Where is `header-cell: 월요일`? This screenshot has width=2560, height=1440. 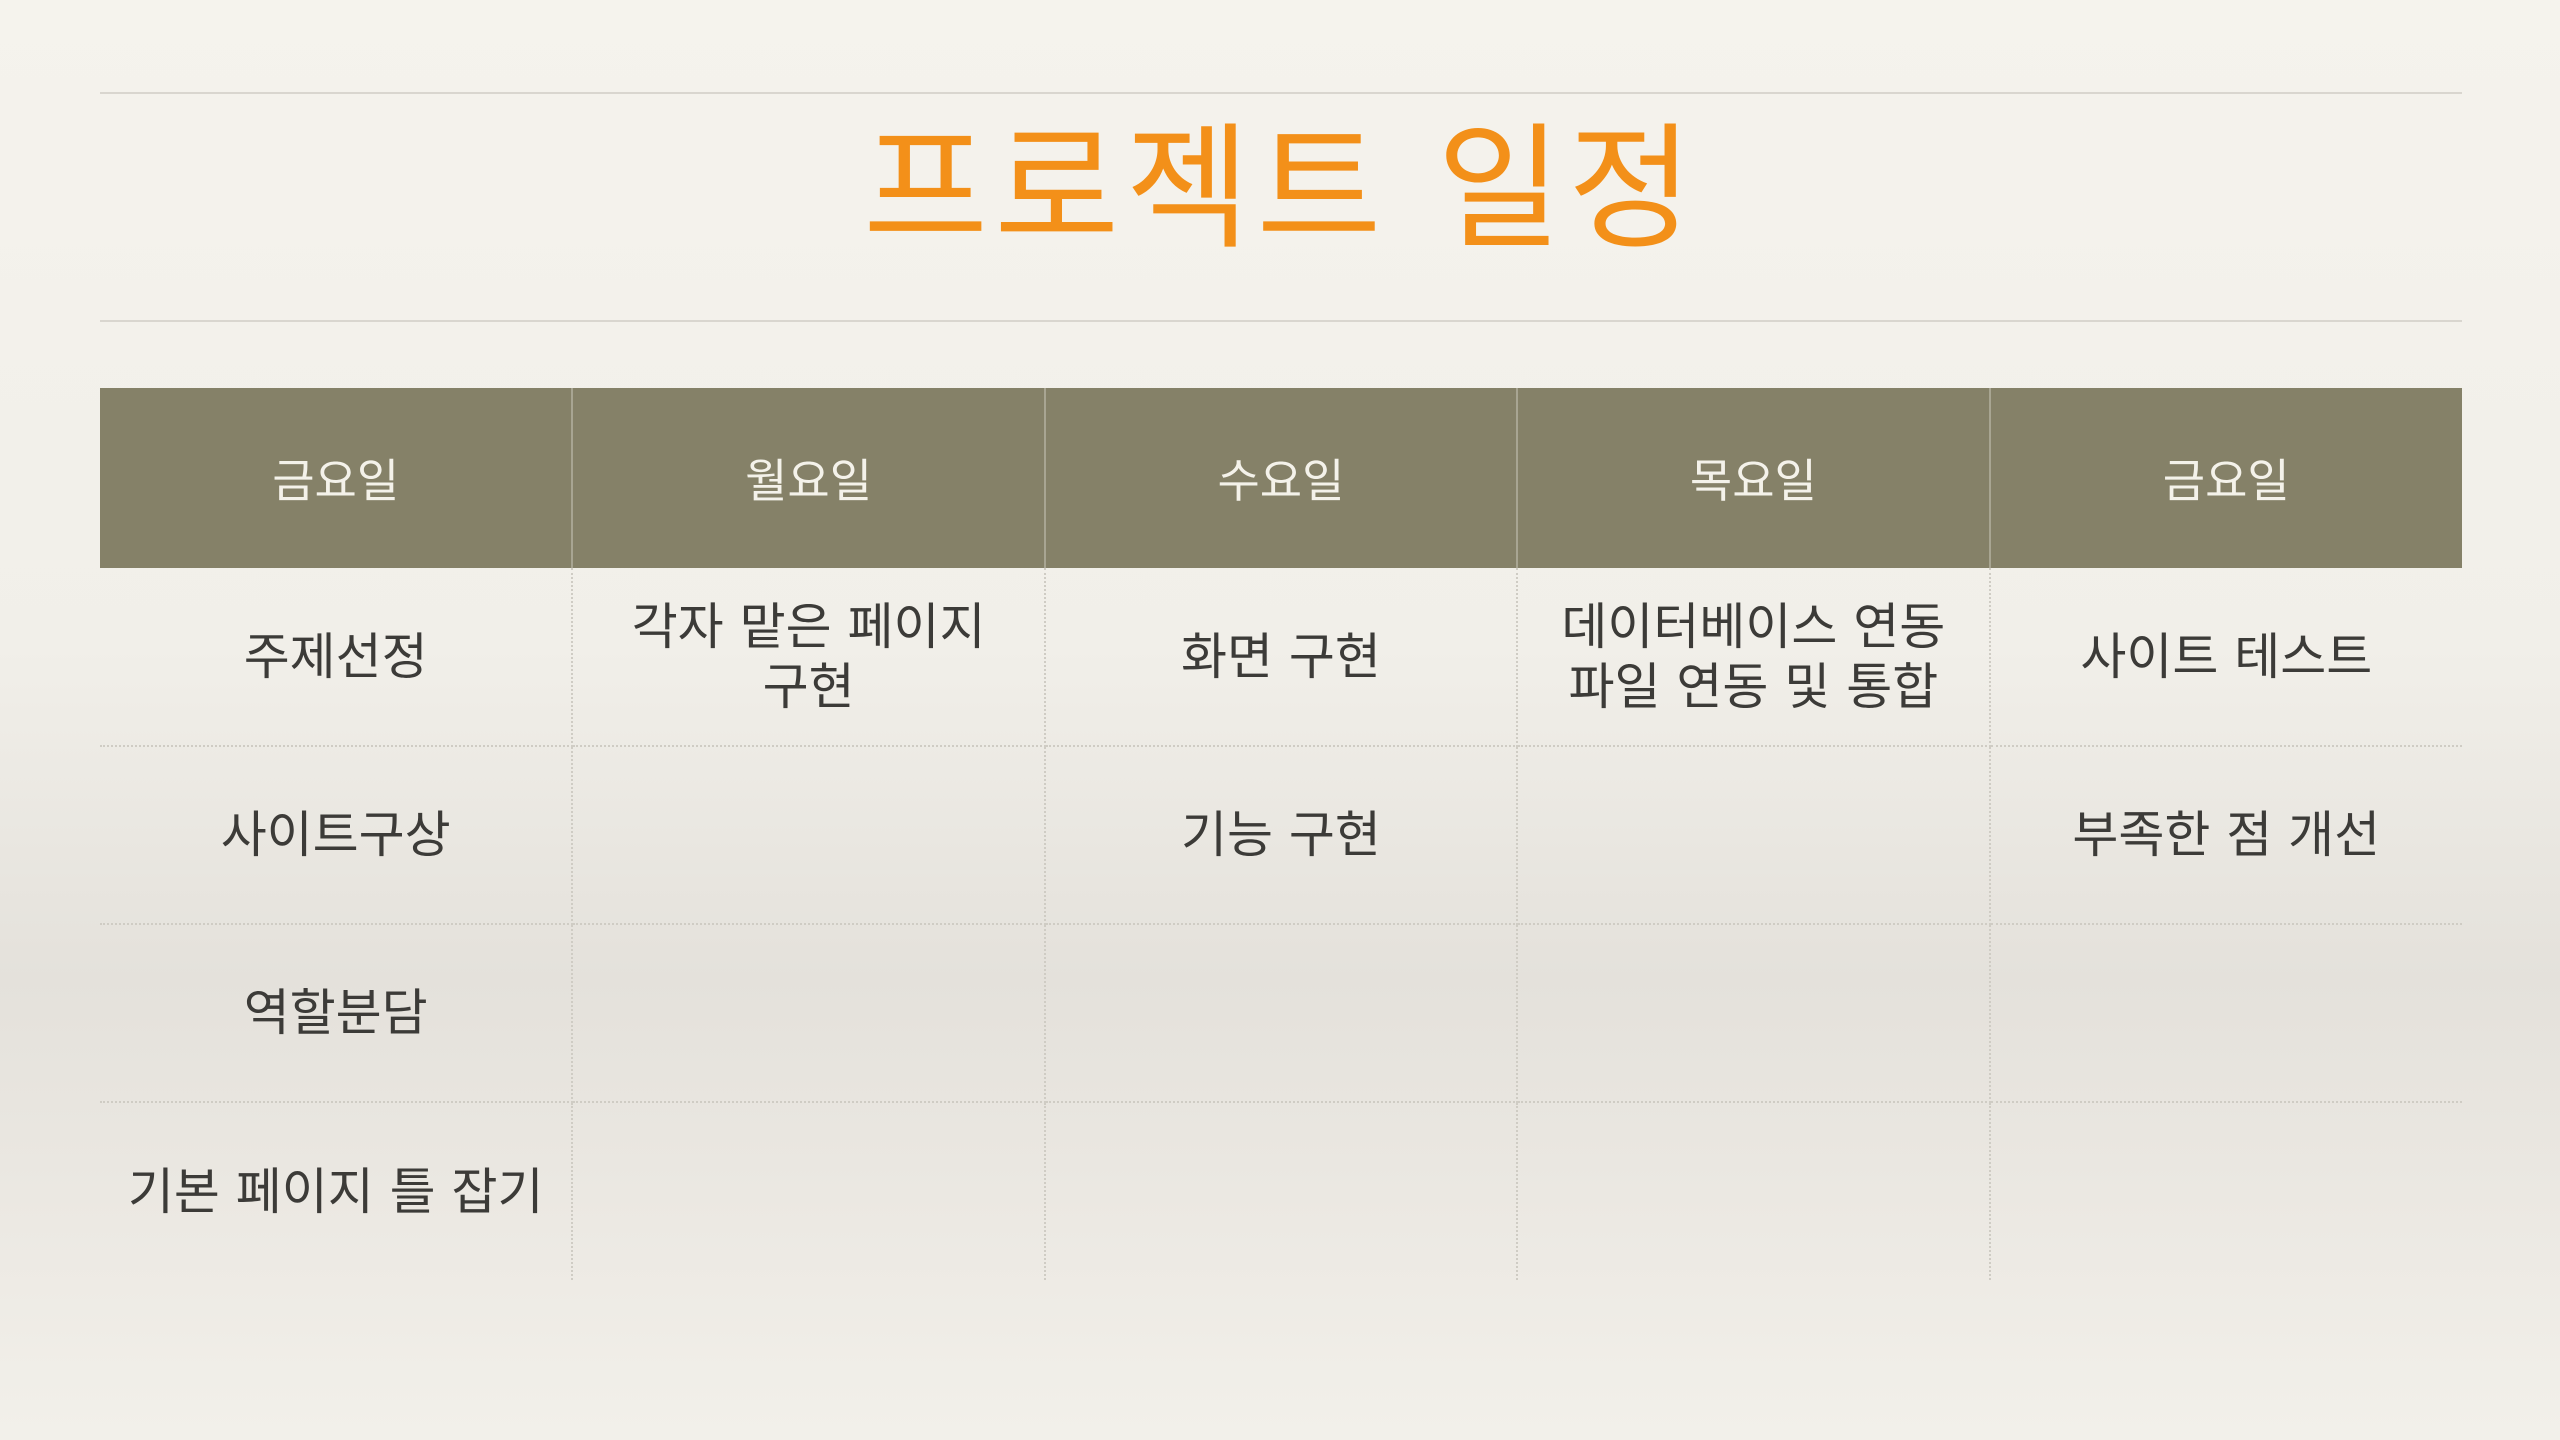
header-cell: 월요일 is located at coordinates (809, 478).